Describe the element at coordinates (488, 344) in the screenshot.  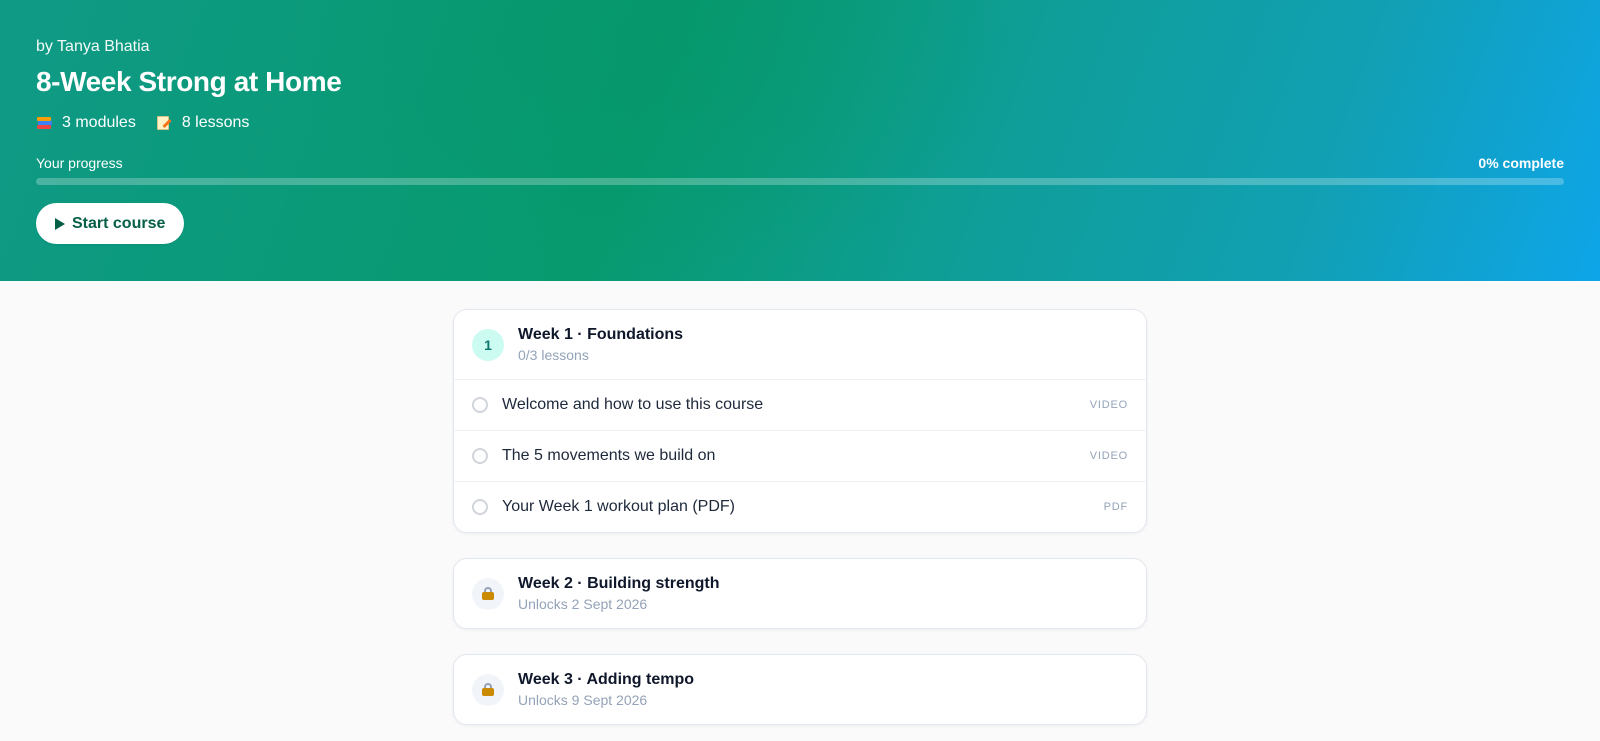
I see `module-number-badge: 1` at that location.